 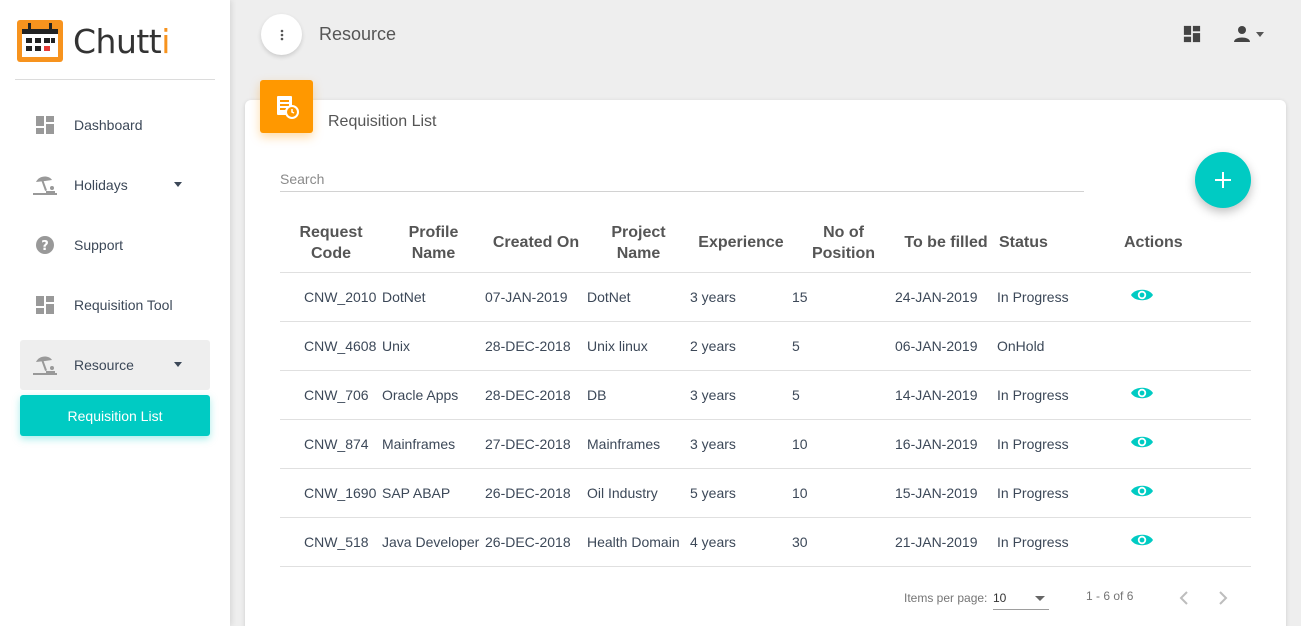 I want to click on cell-positions: 30, so click(x=843, y=542).